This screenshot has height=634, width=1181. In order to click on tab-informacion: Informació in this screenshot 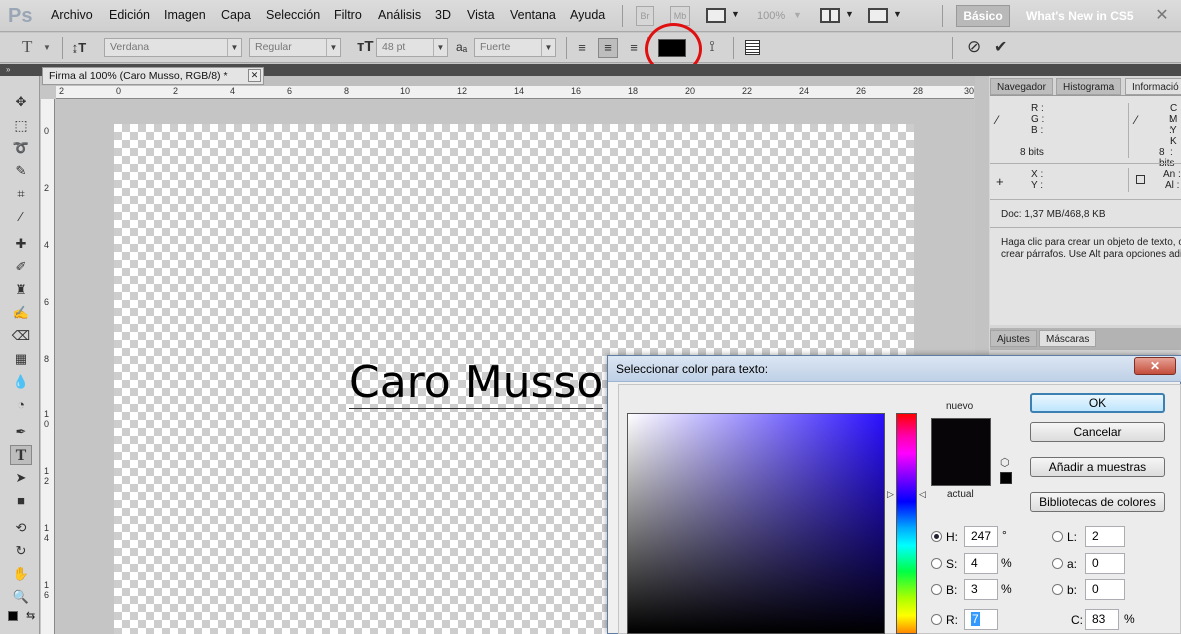, I will do `click(1153, 86)`.